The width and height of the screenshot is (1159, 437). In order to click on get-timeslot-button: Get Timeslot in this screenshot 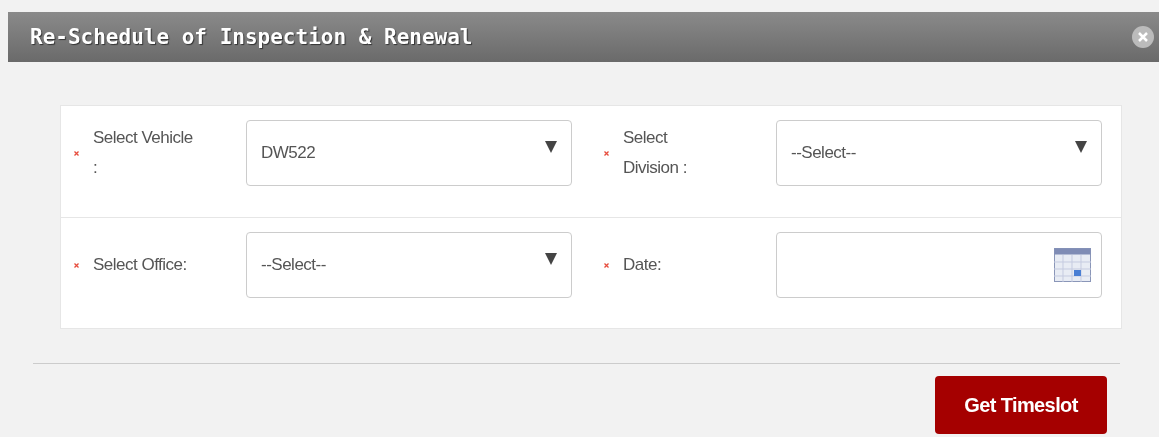, I will do `click(1021, 405)`.